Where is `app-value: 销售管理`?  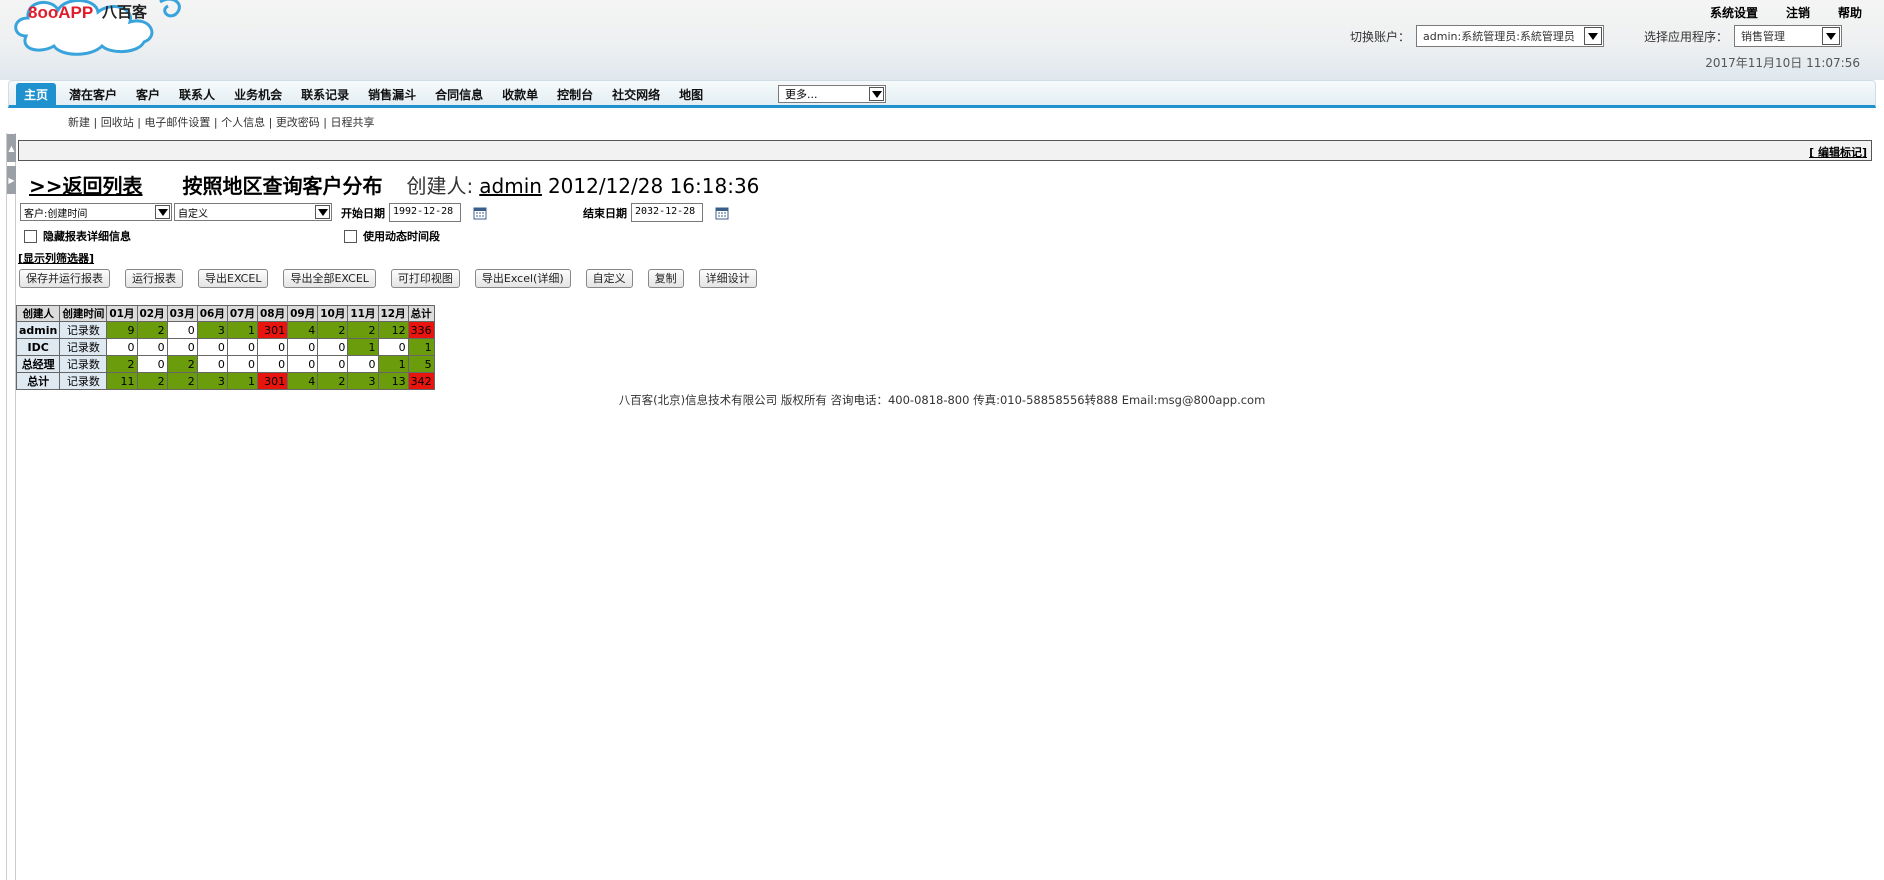 app-value: 销售管理 is located at coordinates (1763, 36).